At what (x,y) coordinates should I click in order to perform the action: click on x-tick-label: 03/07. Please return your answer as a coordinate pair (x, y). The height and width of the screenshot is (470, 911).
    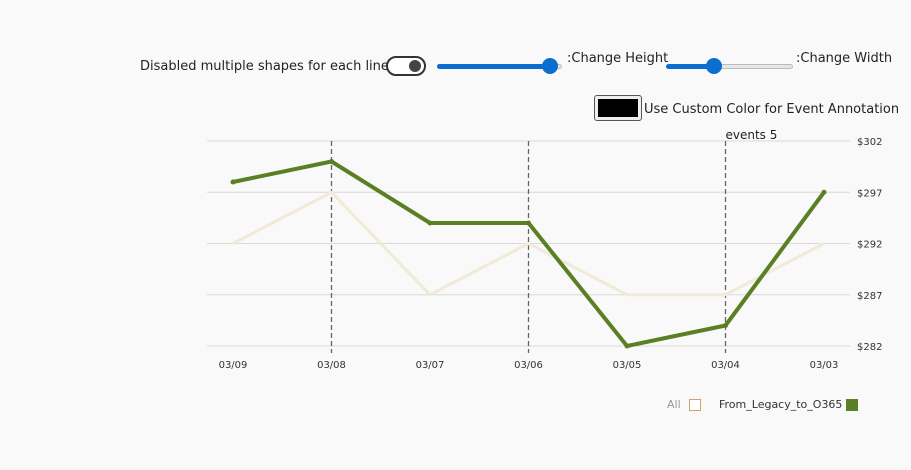
    Looking at the image, I should click on (430, 365).